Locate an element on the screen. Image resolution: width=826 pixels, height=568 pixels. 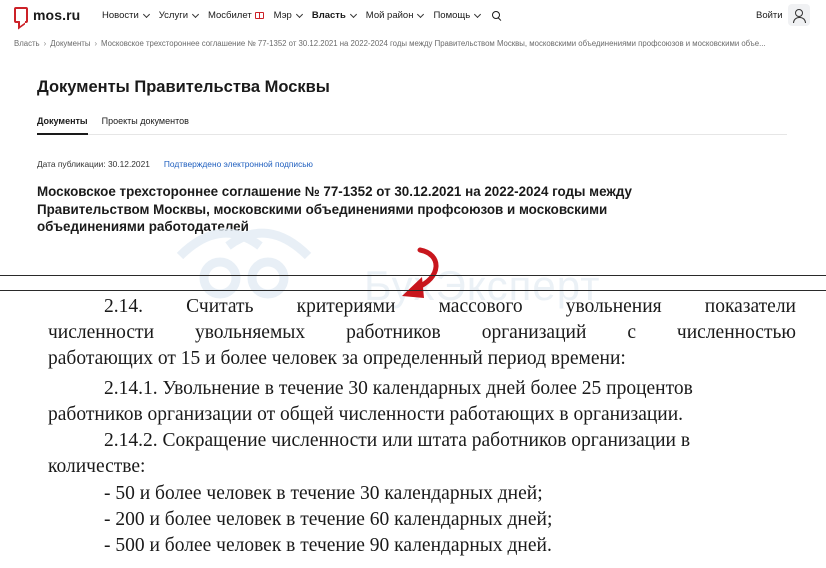
nav-item-authority: Власть is located at coordinates (334, 15).